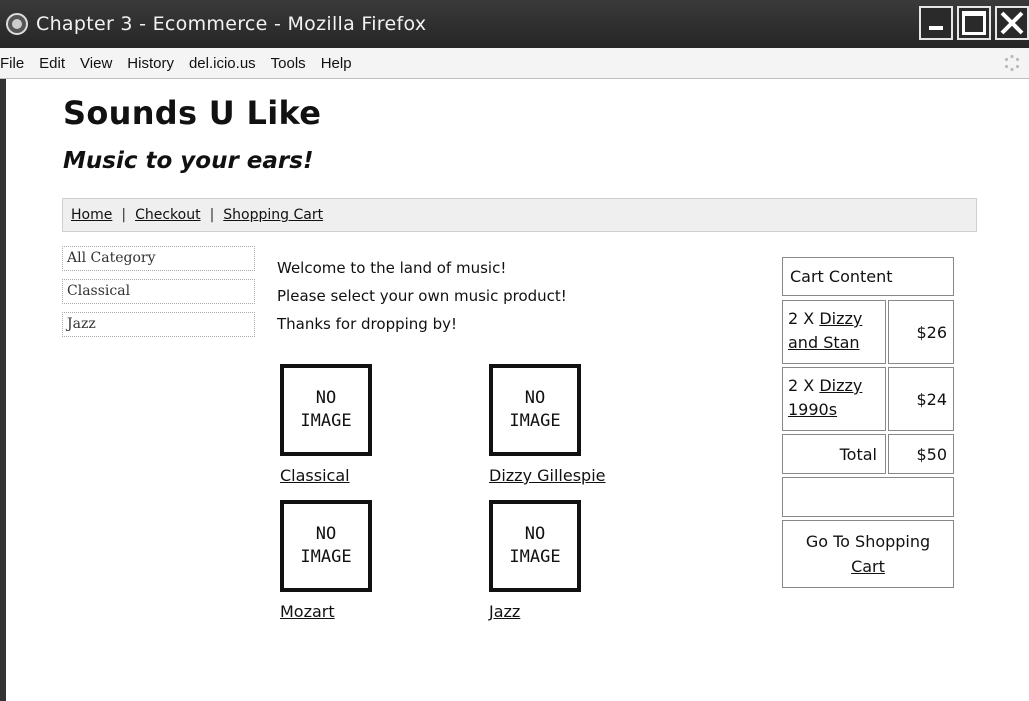 The image size is (1029, 701). I want to click on welcome-line: Welcome to the land of music!, so click(392, 268).